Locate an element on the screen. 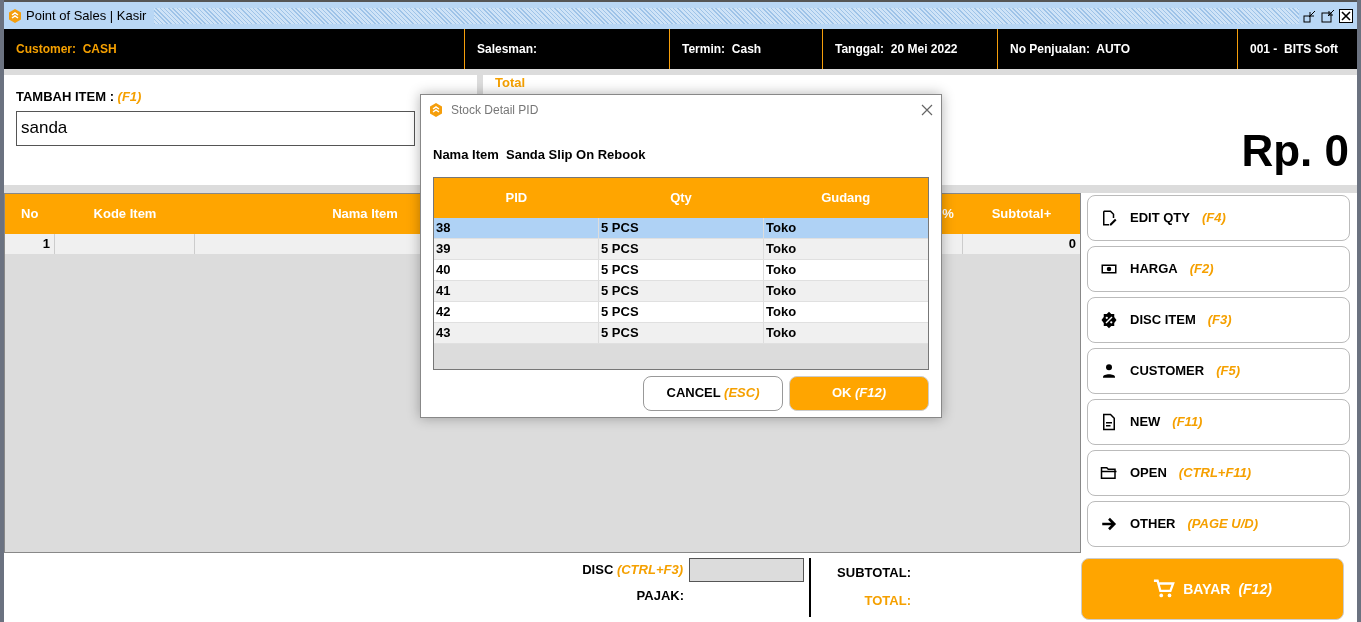  column-header: Nama Item is located at coordinates (365, 214).